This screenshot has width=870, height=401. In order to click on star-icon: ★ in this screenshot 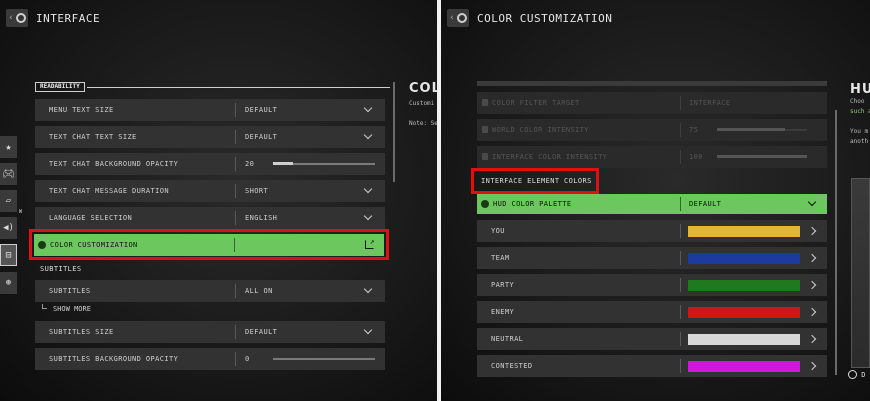, I will do `click(8, 147)`.